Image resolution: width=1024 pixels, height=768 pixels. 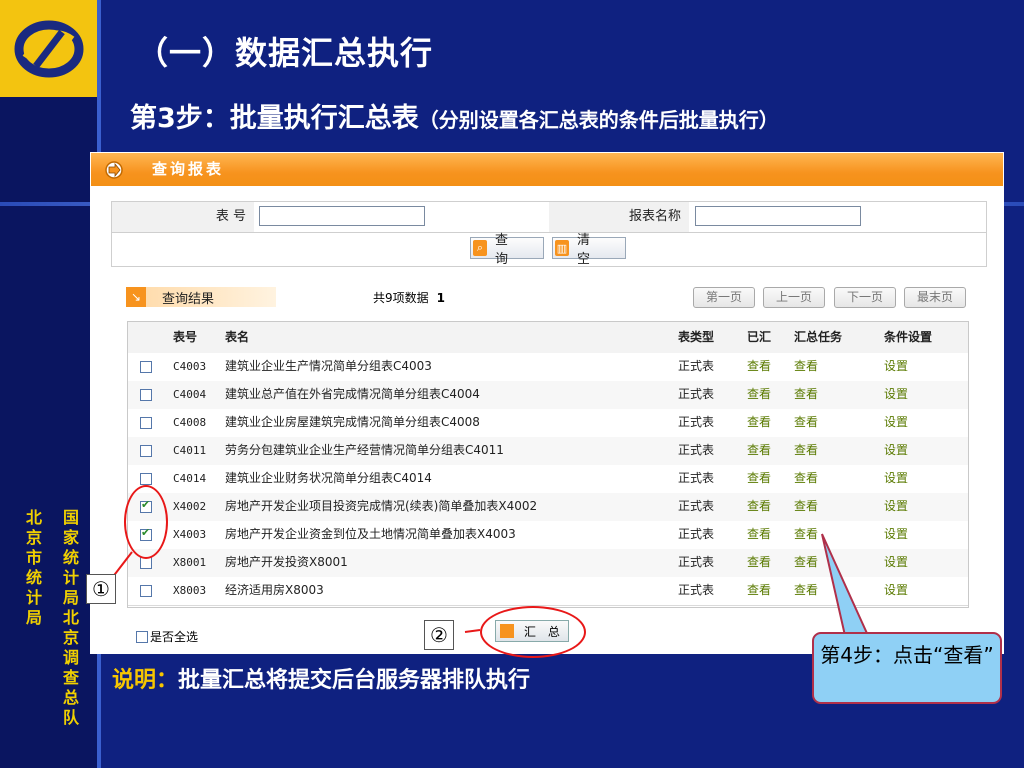 What do you see at coordinates (145, 680) in the screenshot?
I see `note-label: 说明：` at bounding box center [145, 680].